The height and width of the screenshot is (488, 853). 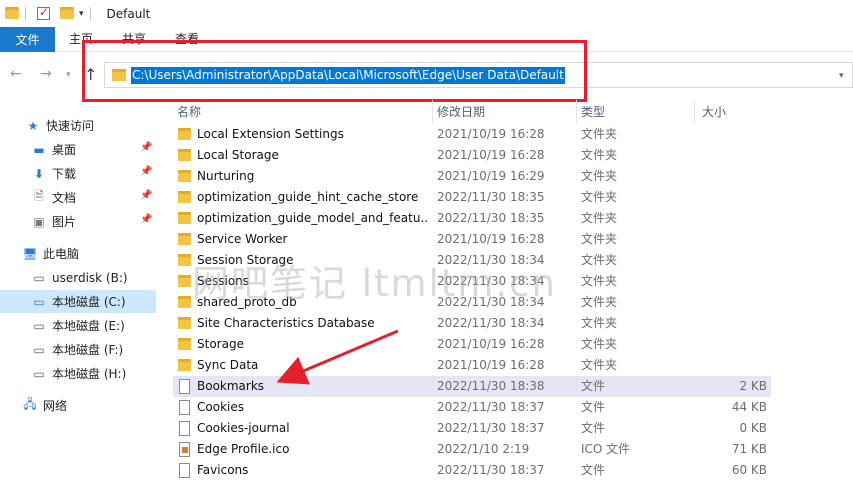 What do you see at coordinates (337, 357) in the screenshot?
I see `annotation-arrow` at bounding box center [337, 357].